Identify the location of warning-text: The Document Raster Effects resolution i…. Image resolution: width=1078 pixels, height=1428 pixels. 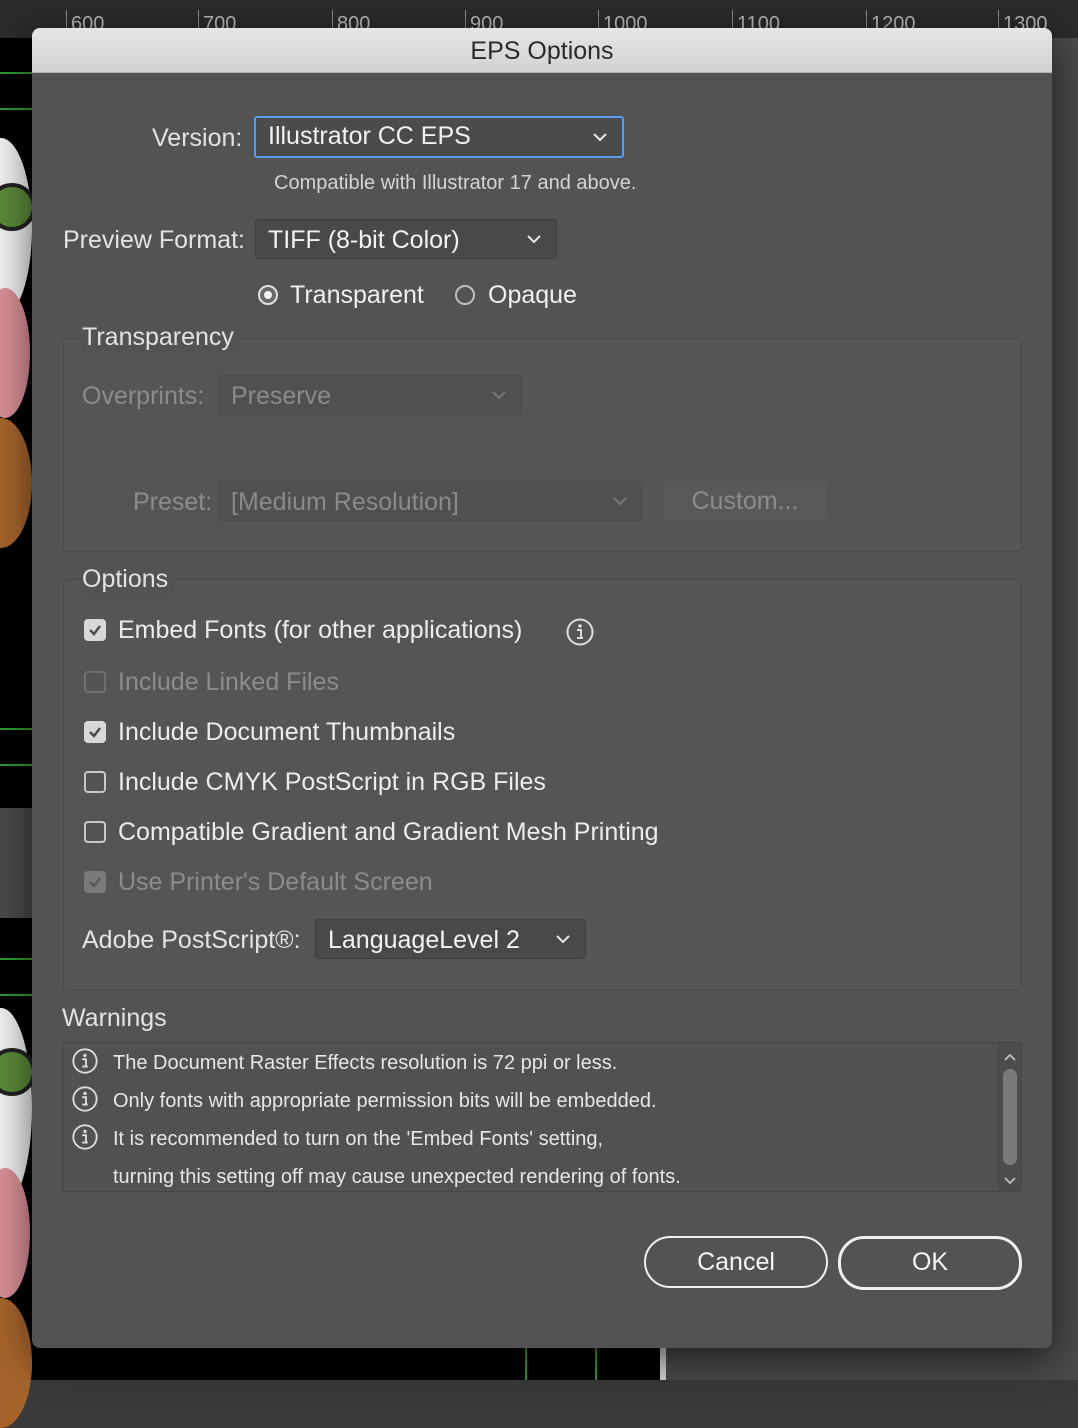
(365, 1062).